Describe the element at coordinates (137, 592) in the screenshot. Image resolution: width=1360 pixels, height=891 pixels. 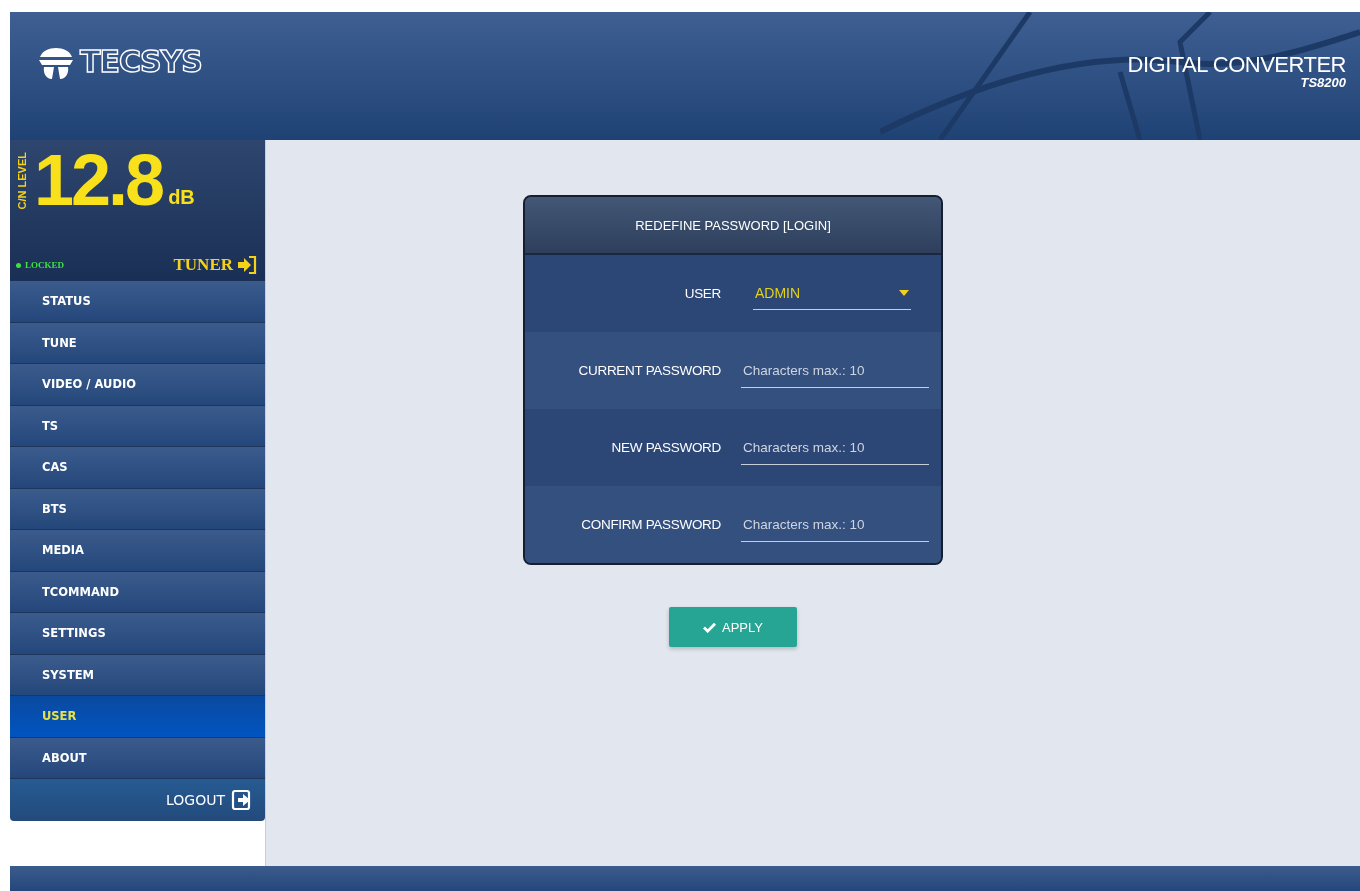
I see `nav-item: TCOMMAND` at that location.